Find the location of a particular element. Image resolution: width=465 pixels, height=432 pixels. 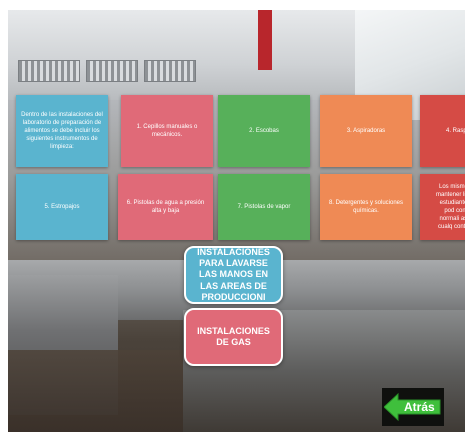

item-card-text: 1. Cepillos manuales o mecánicos. is located at coordinates (167, 130).